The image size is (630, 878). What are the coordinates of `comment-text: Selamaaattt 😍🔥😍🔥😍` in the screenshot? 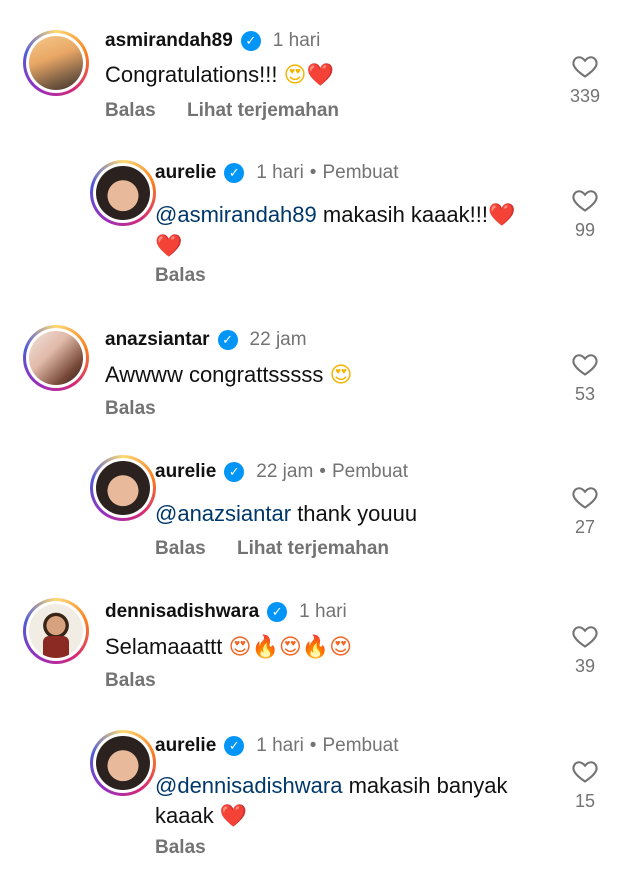 It's located at (229, 647).